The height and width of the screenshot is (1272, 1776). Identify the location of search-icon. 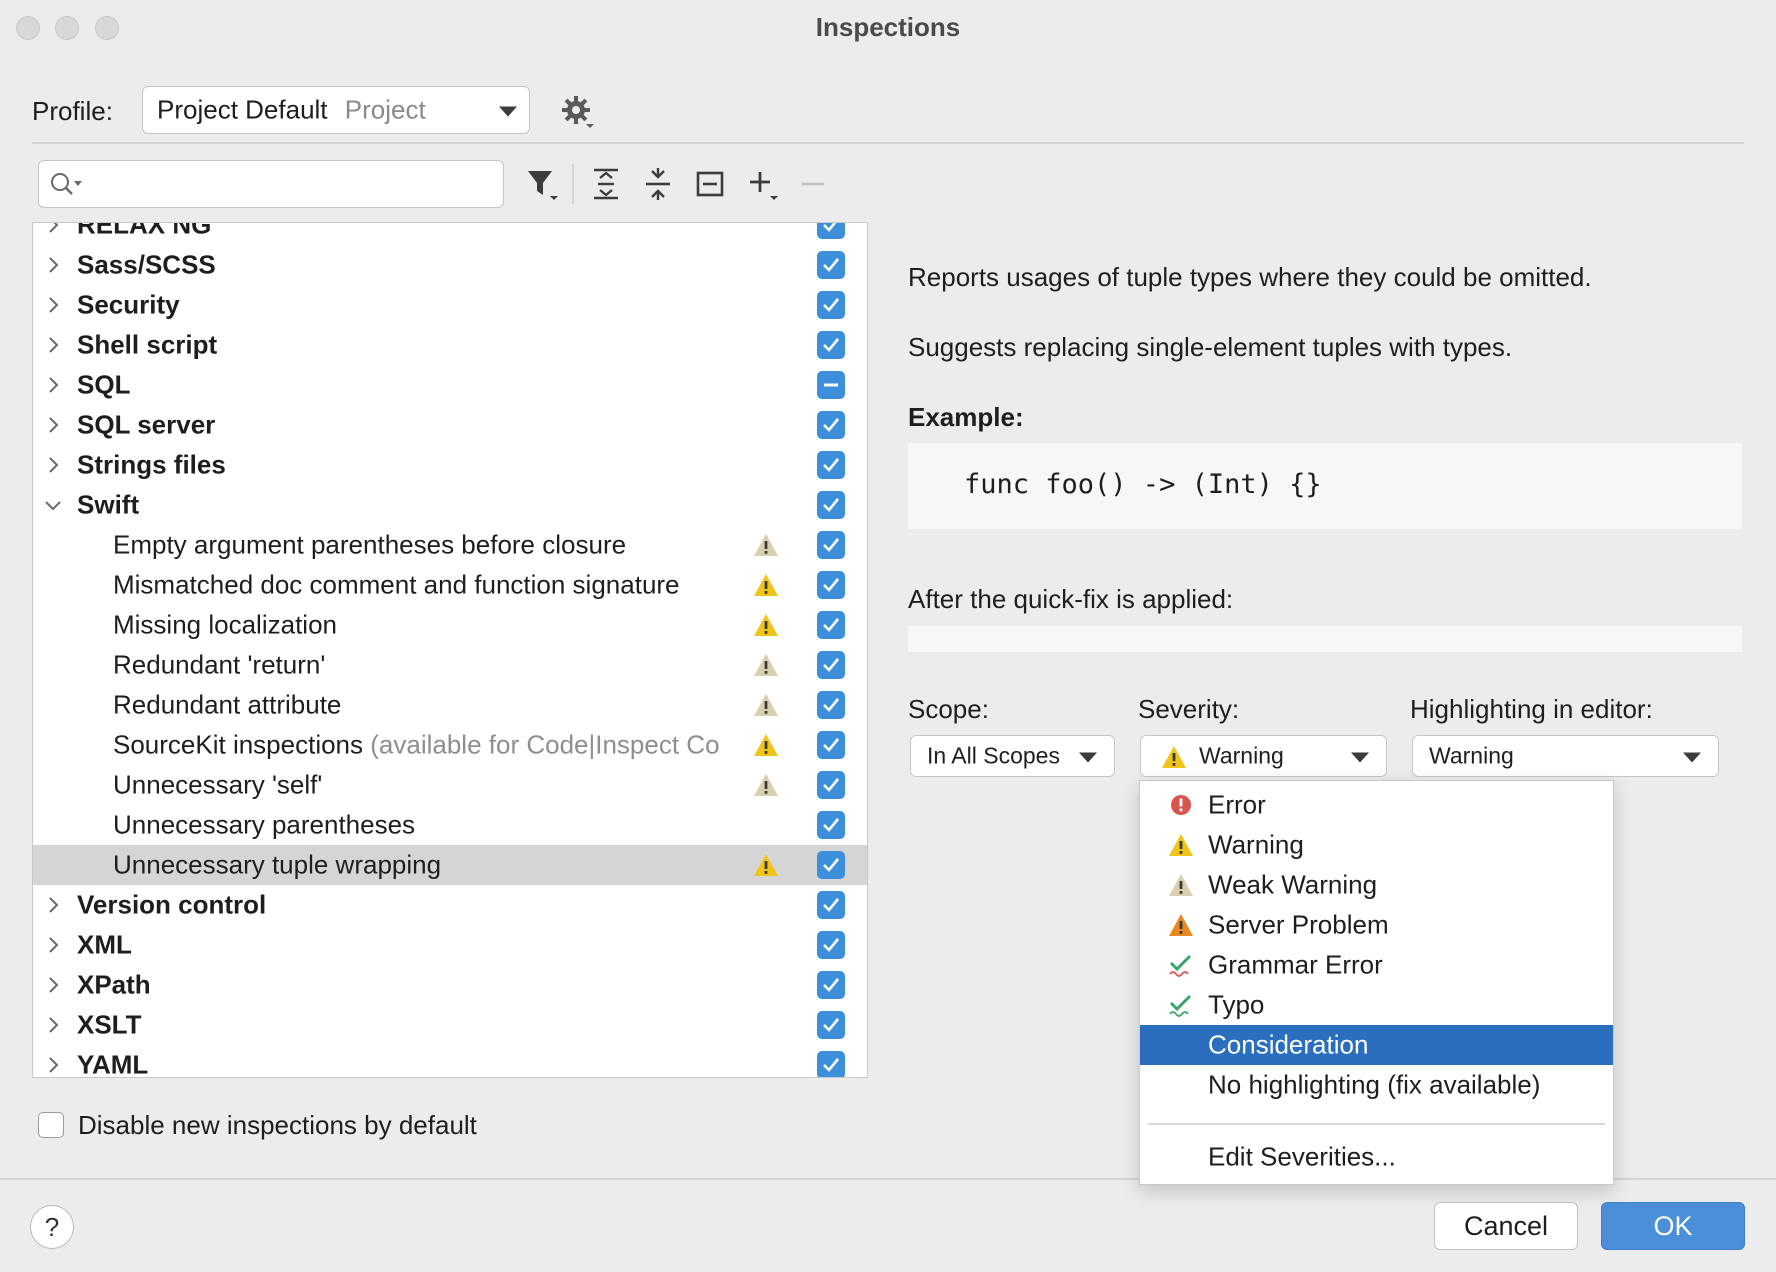
(66, 184).